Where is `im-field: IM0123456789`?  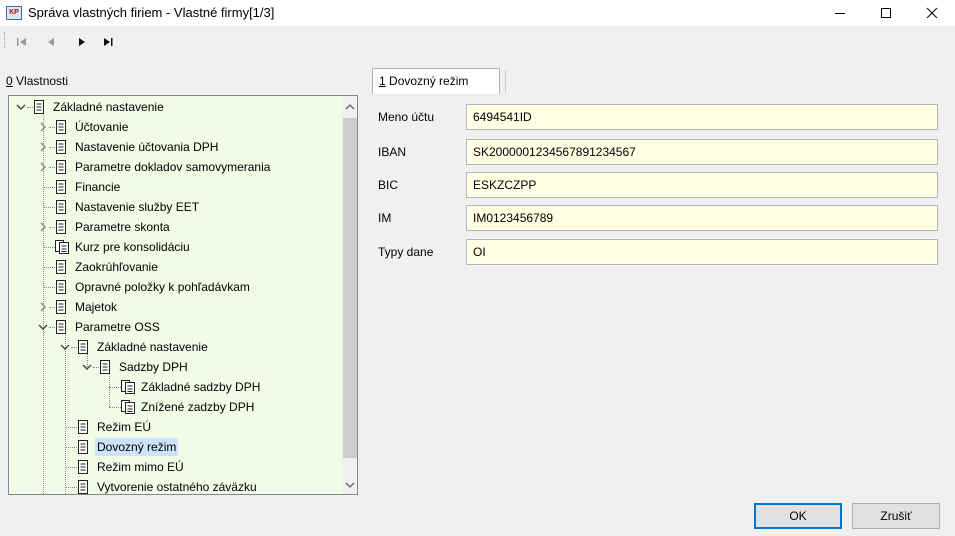
im-field: IM0123456789 is located at coordinates (702, 218).